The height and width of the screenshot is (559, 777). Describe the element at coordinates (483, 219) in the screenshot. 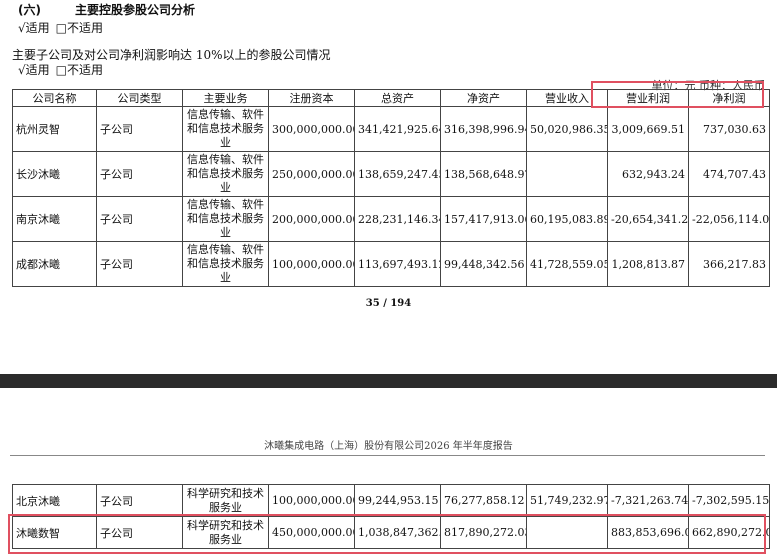

I see `net-assets-cell: 157,417,913.06` at that location.